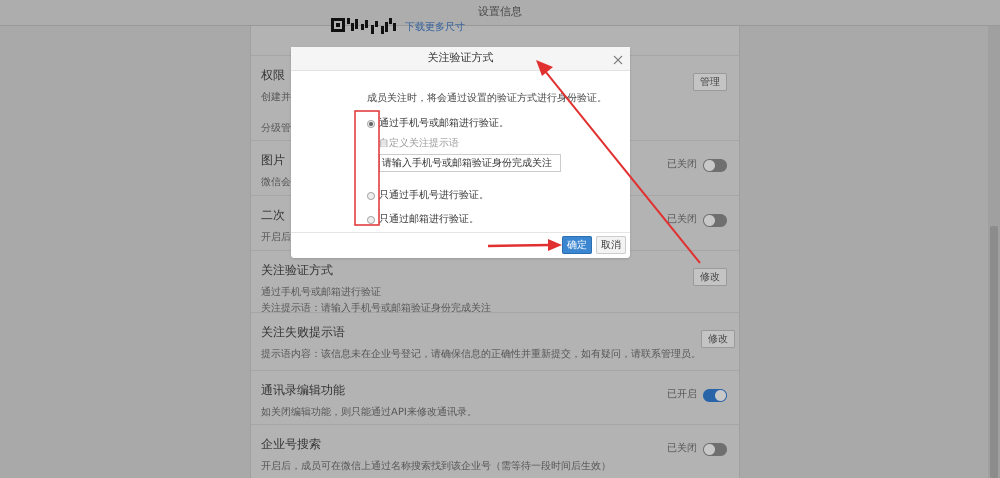 This screenshot has width=1000, height=478. What do you see at coordinates (276, 97) in the screenshot?
I see `setting-description: 创建并` at bounding box center [276, 97].